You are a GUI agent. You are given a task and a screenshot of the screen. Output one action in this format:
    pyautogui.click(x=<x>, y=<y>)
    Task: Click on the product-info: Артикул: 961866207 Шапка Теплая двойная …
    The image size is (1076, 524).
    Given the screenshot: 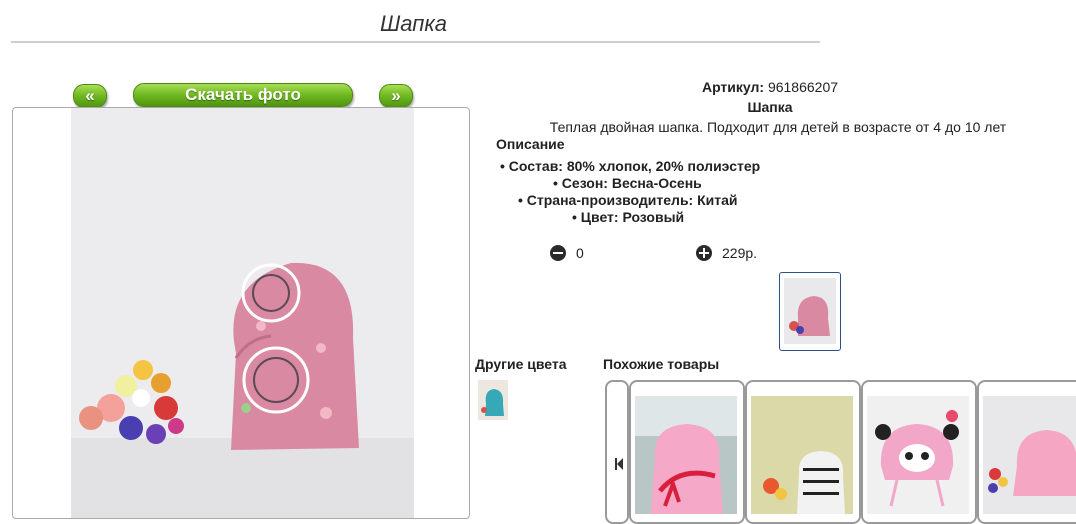 What is the action you would take?
    pyautogui.click(x=770, y=107)
    